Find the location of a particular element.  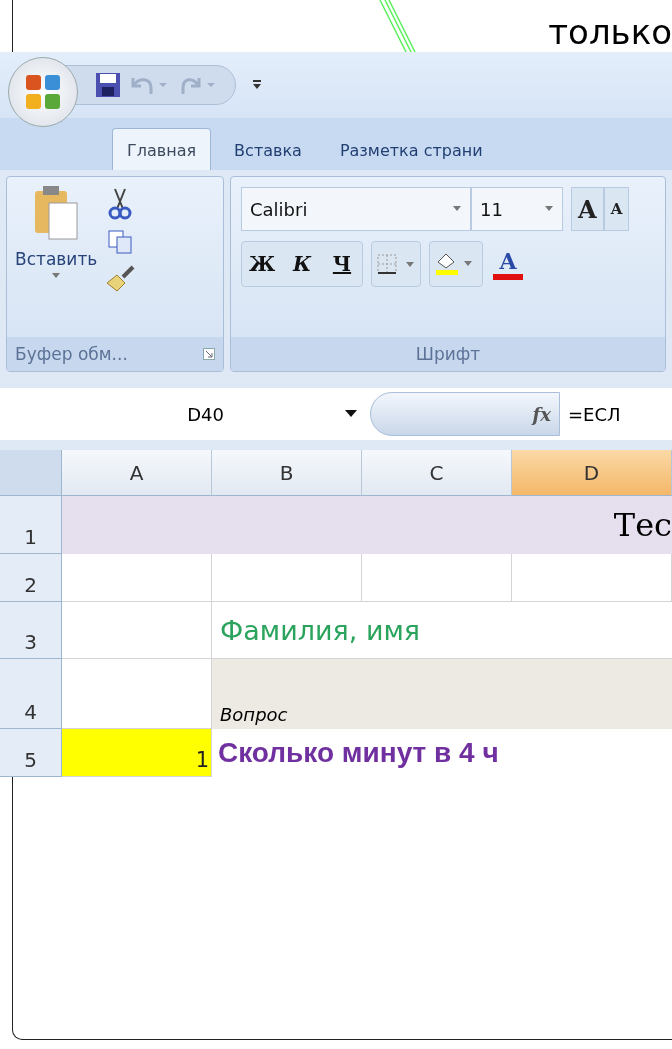

bold-button: Ж is located at coordinates (262, 264).